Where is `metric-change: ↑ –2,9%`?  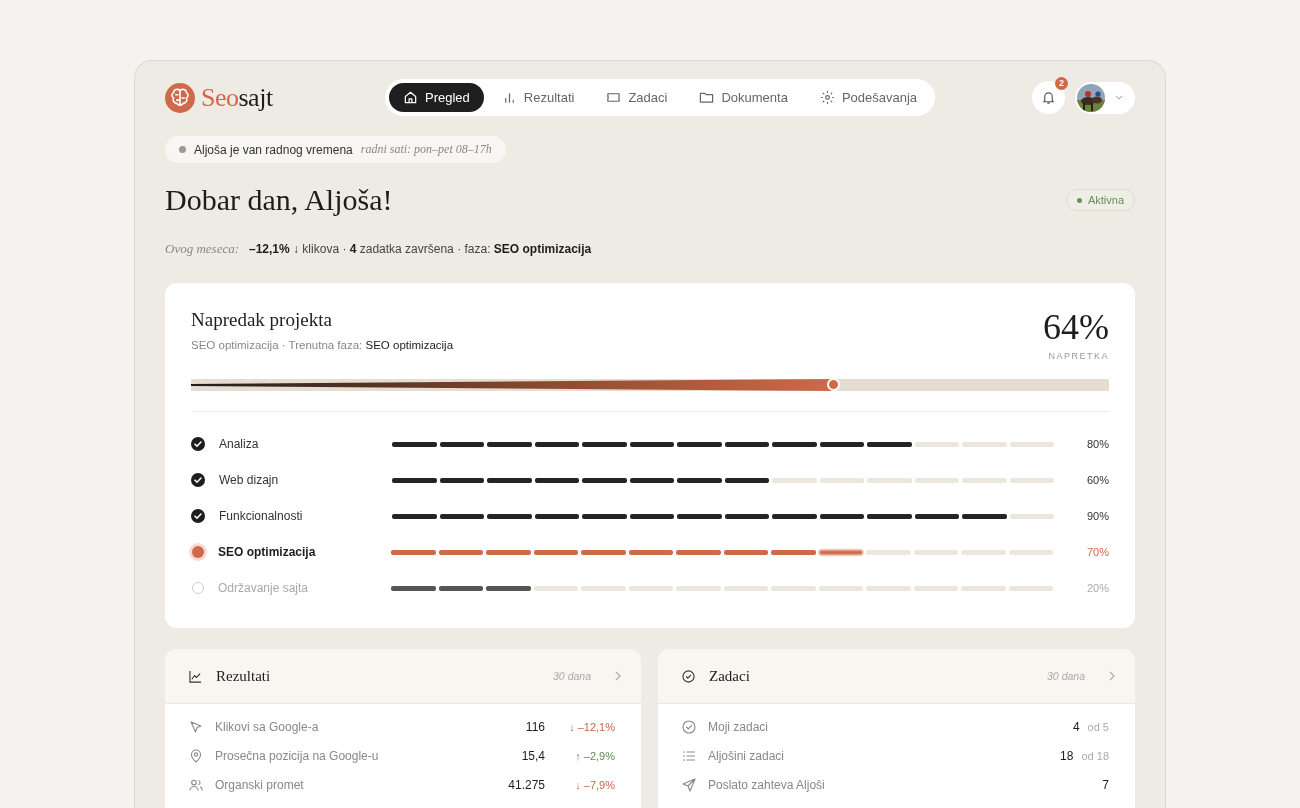 metric-change: ↑ –2,9% is located at coordinates (594, 755).